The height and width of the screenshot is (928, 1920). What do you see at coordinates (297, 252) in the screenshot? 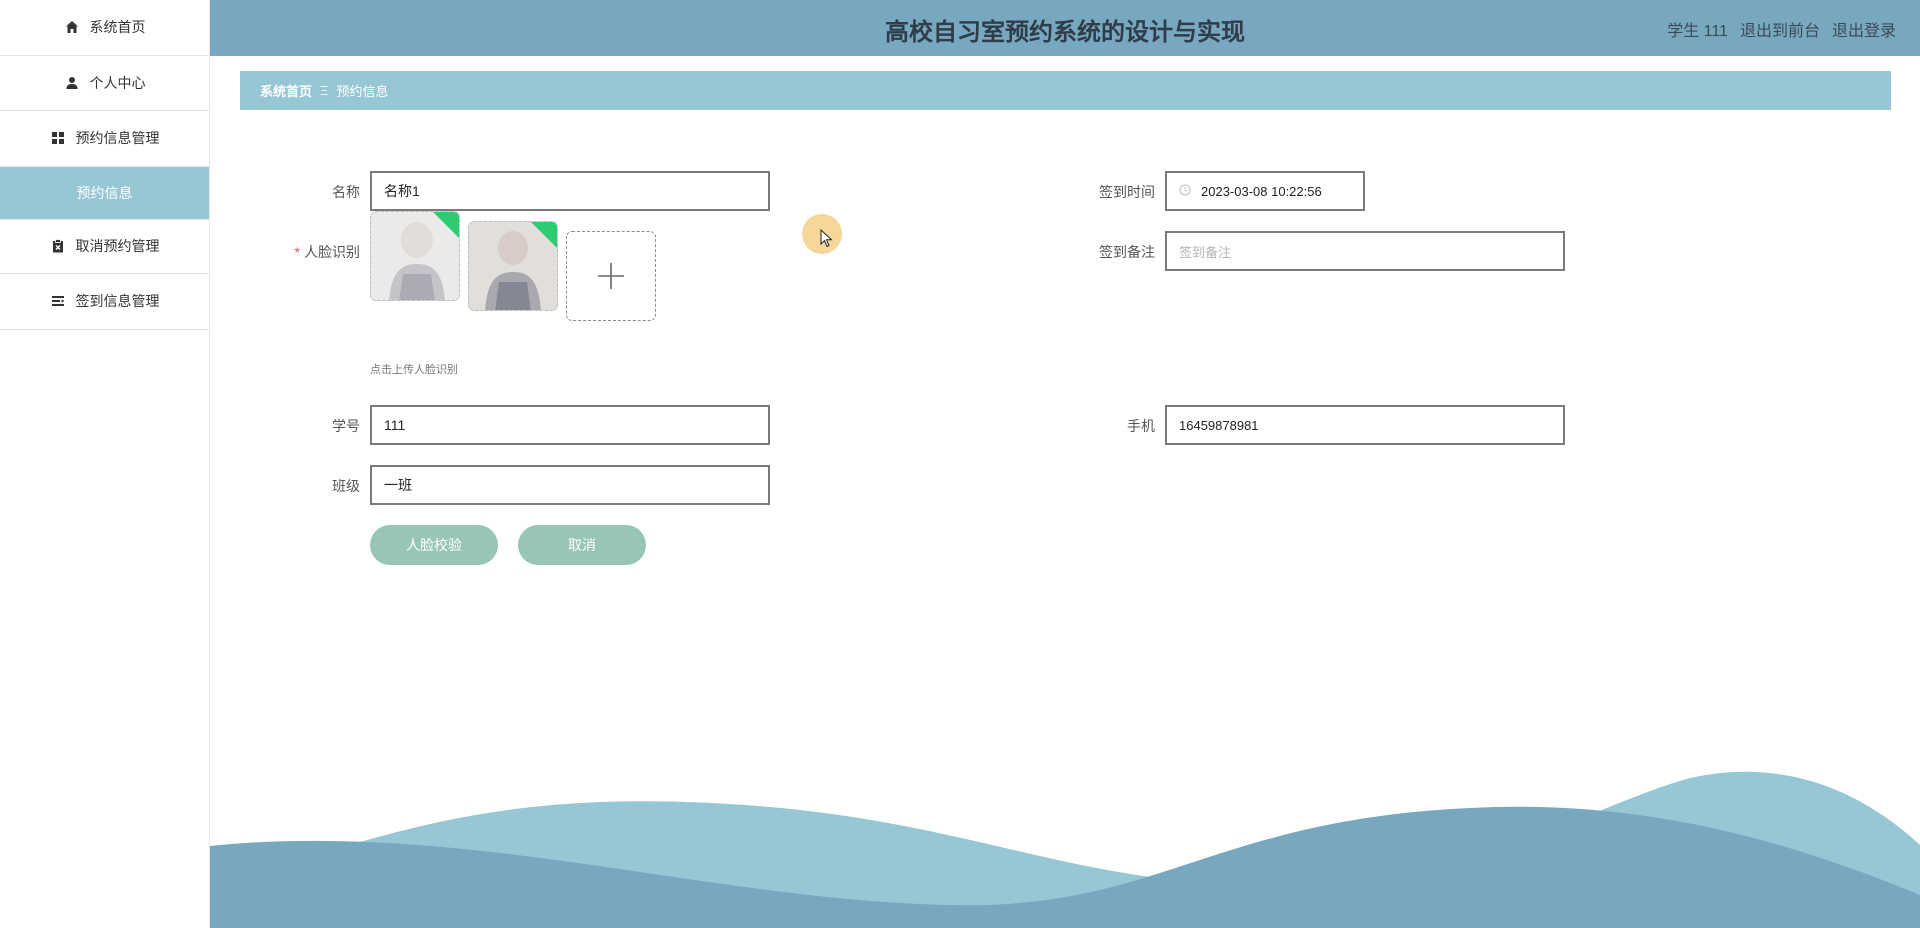
I see `required-mark: *` at bounding box center [297, 252].